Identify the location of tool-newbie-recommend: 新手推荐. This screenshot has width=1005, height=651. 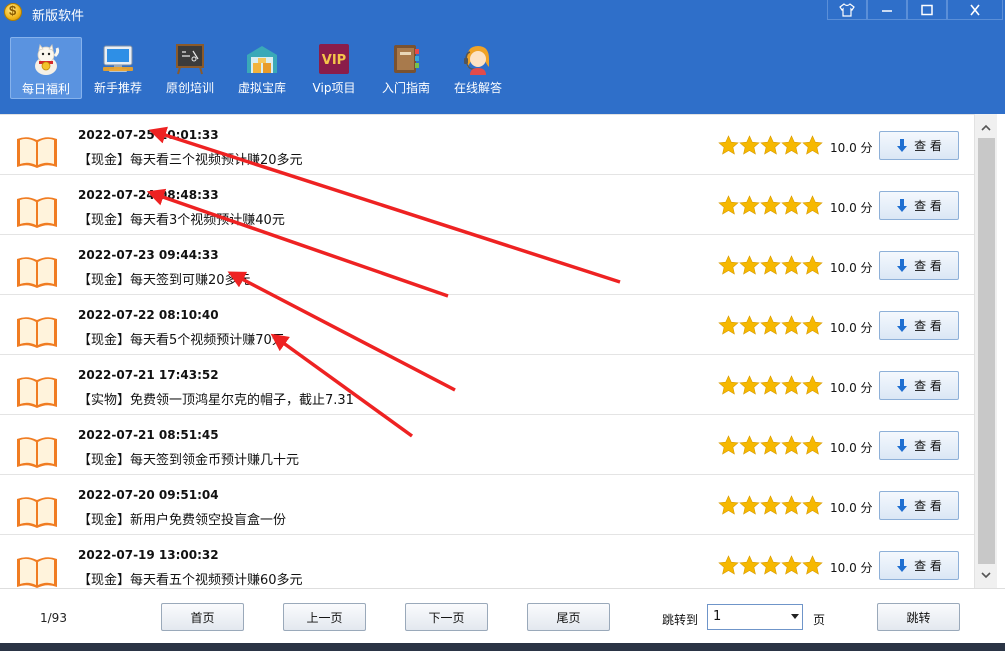
(118, 68).